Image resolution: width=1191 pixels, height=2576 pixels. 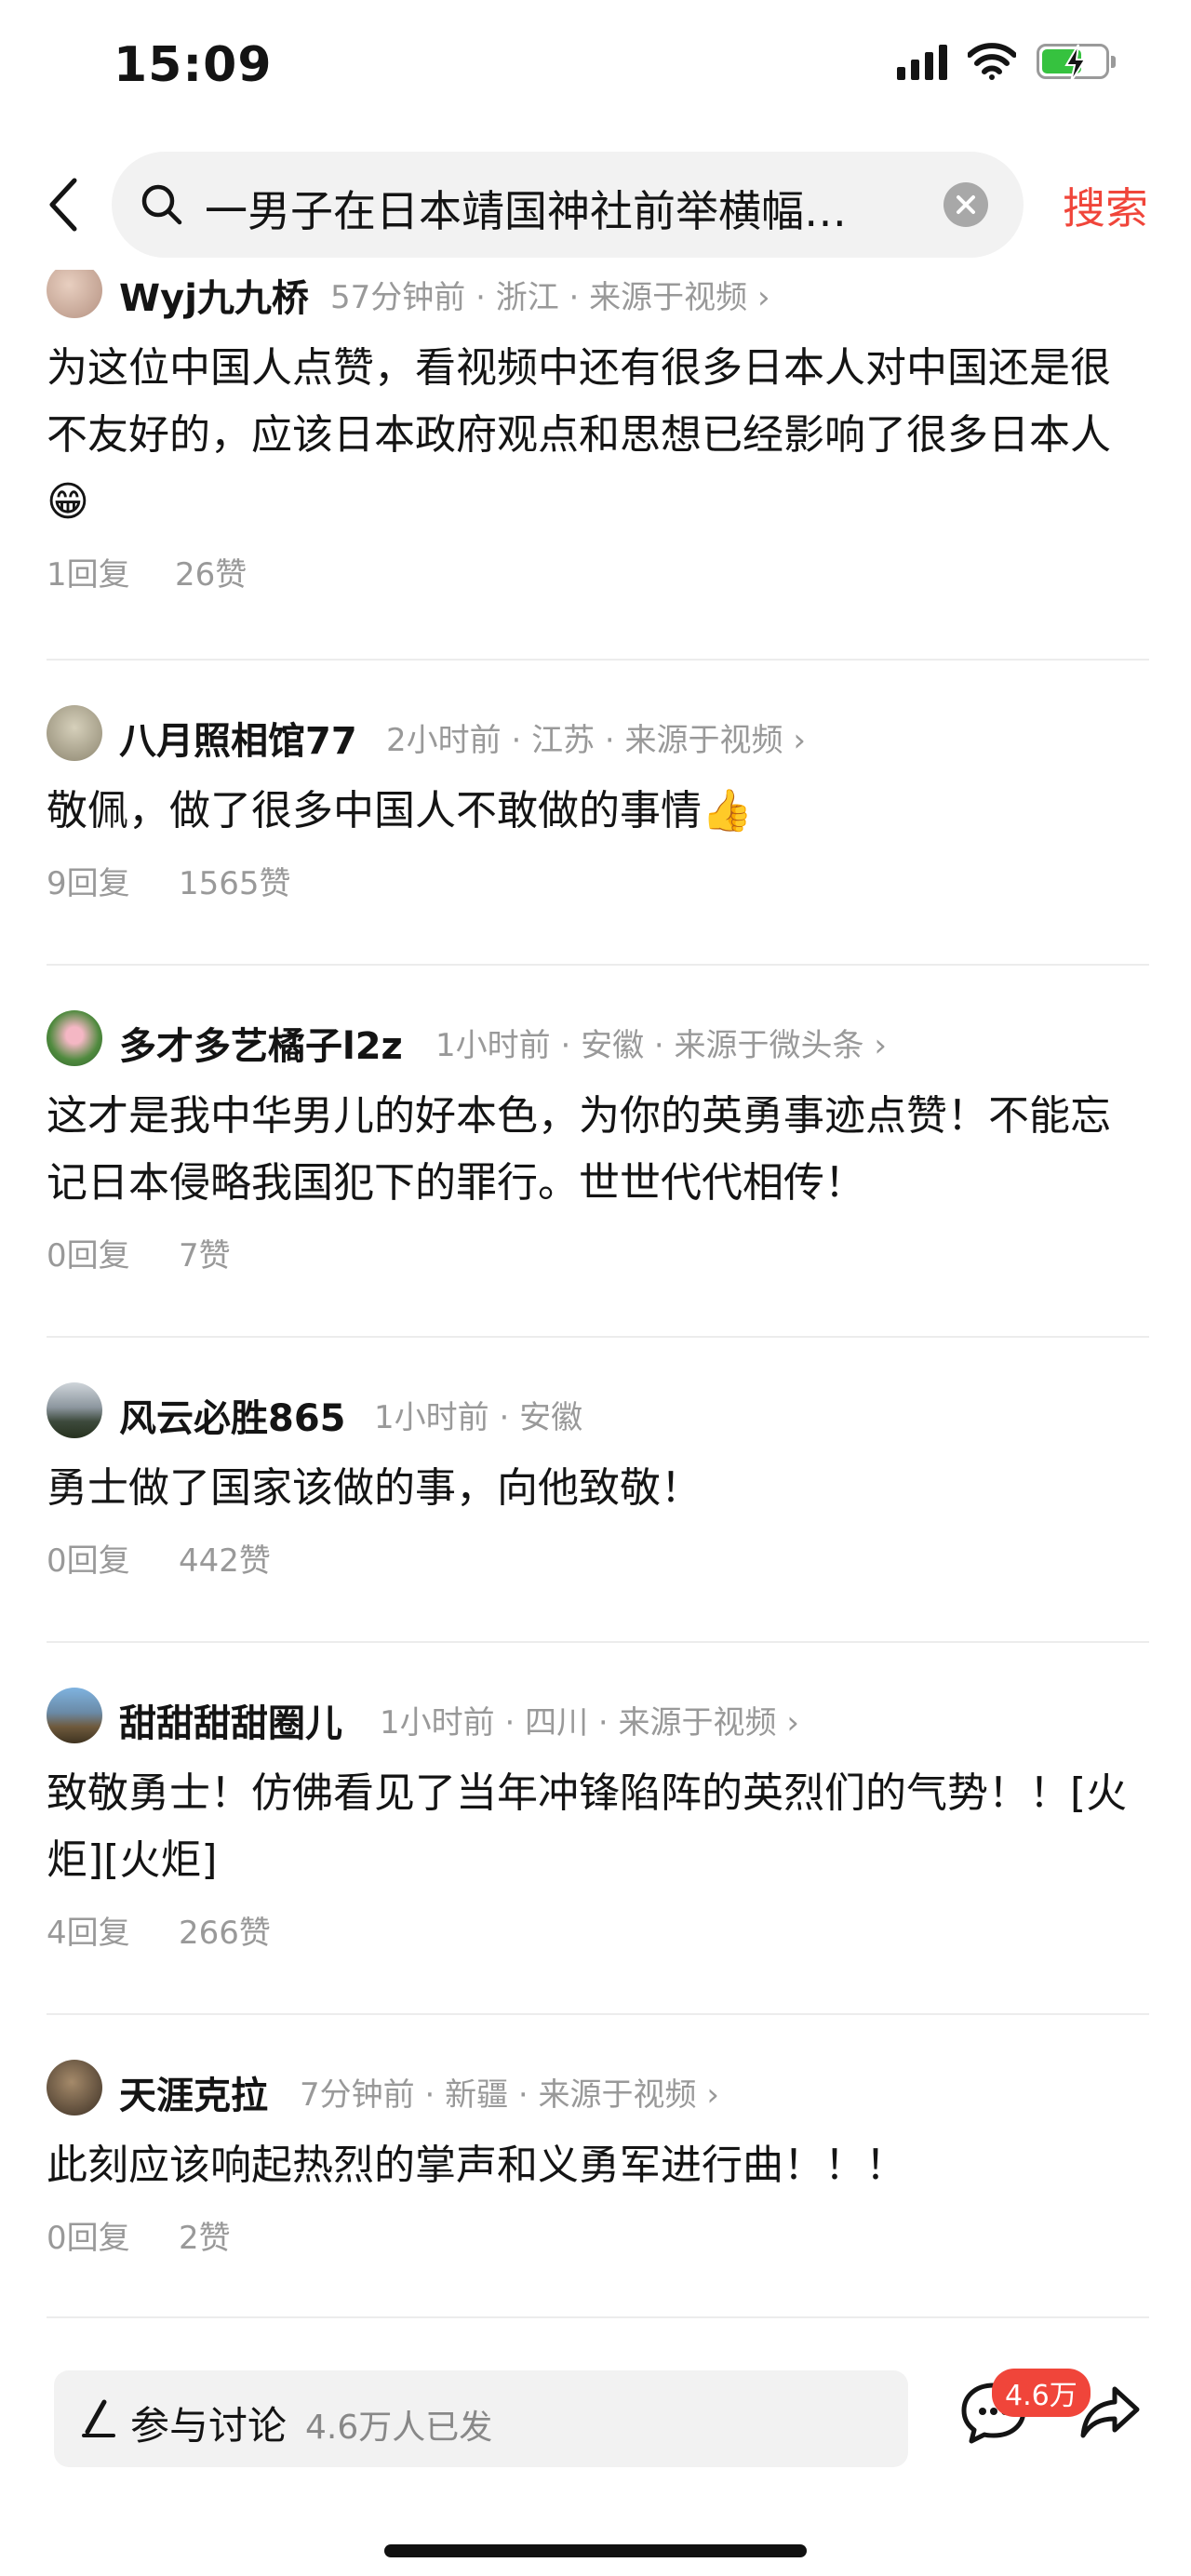 I want to click on like-count: 26赞, so click(x=211, y=571).